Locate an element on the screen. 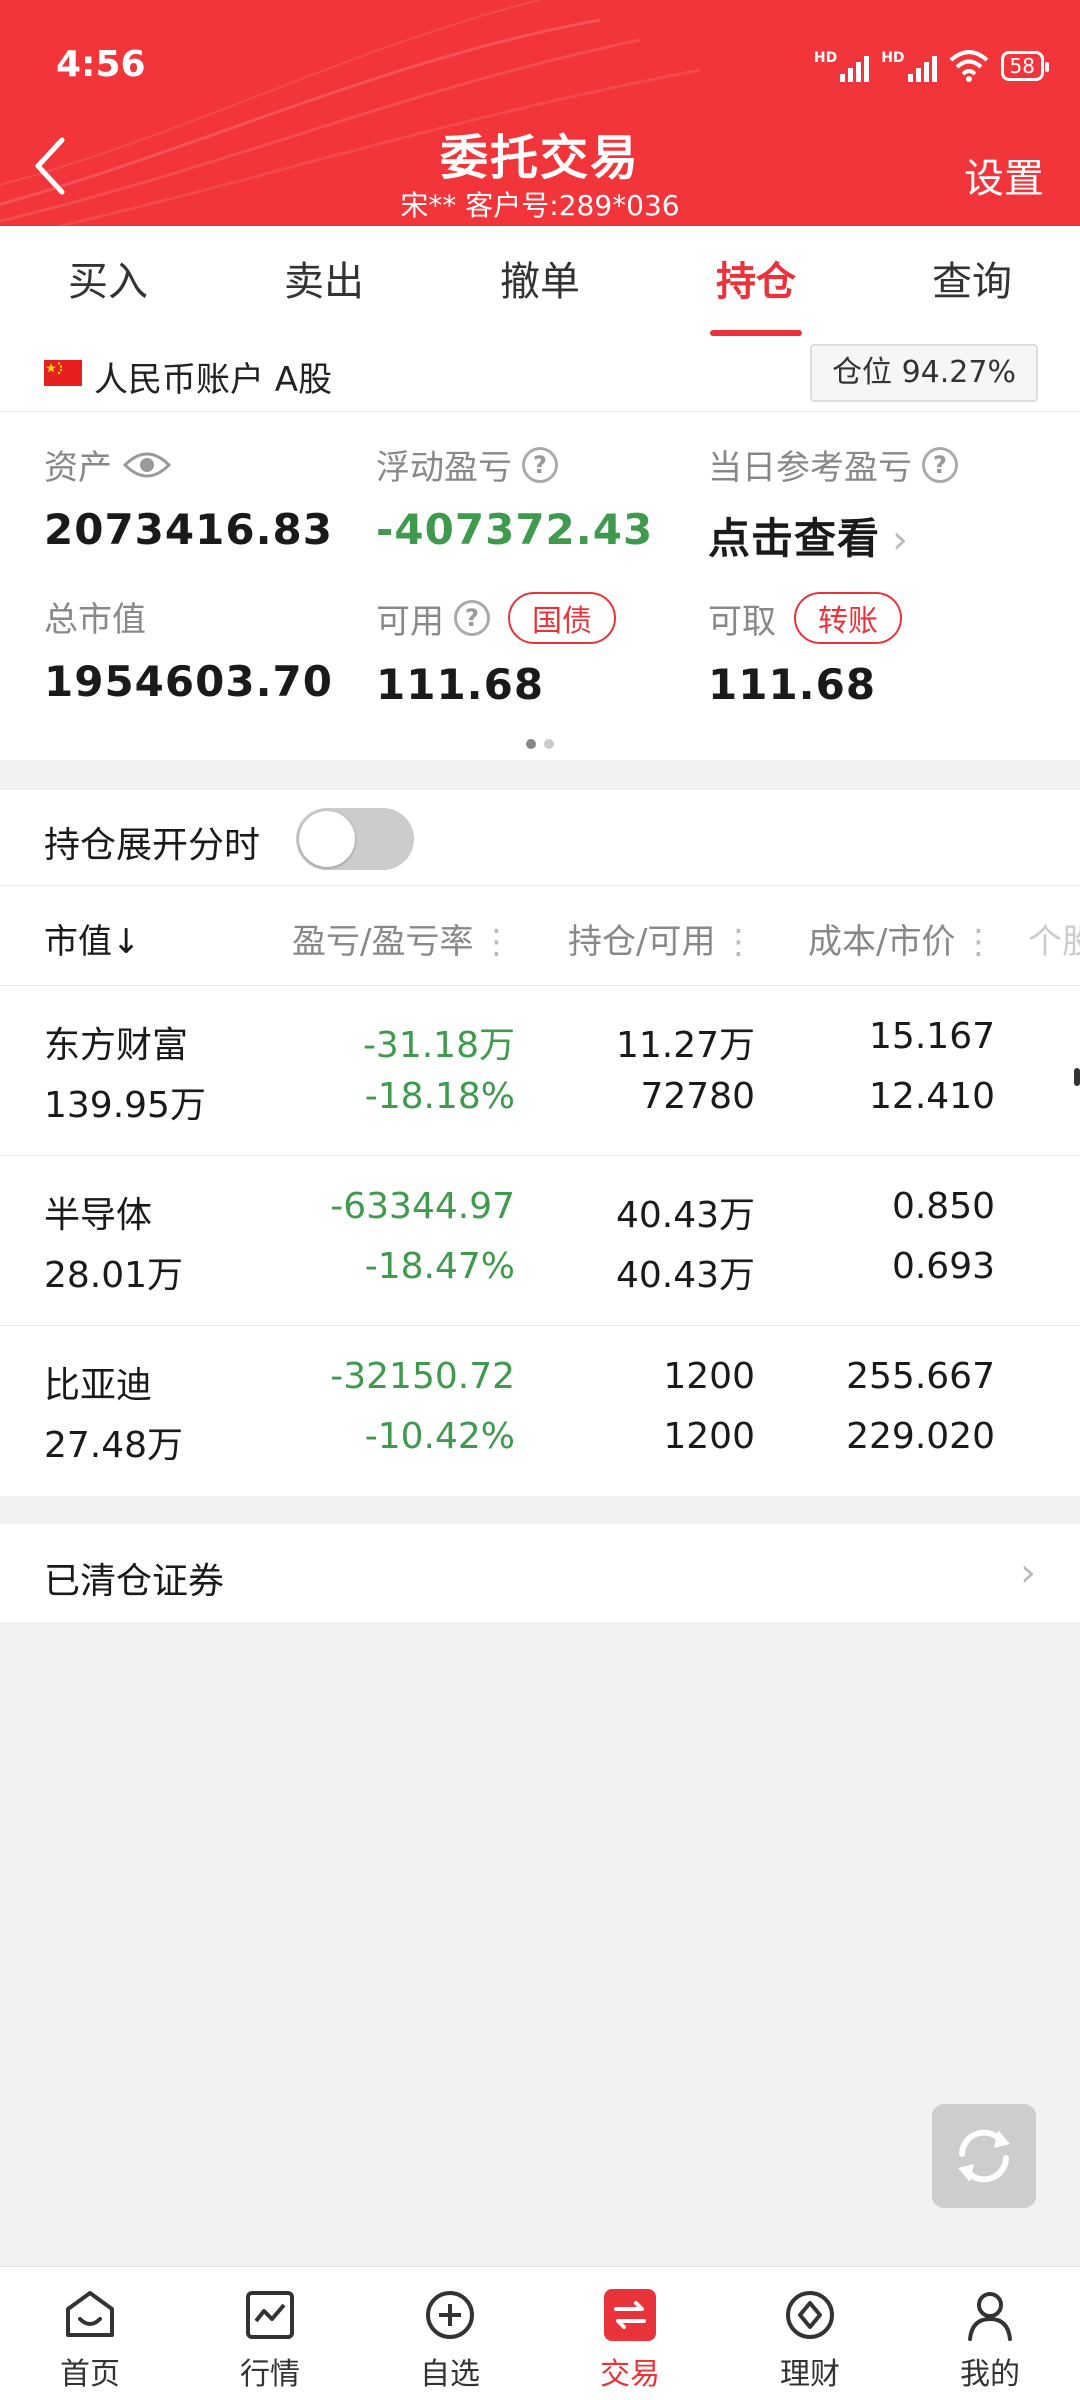 Image resolution: width=1080 pixels, height=2400 pixels. user-icon is located at coordinates (990, 2316).